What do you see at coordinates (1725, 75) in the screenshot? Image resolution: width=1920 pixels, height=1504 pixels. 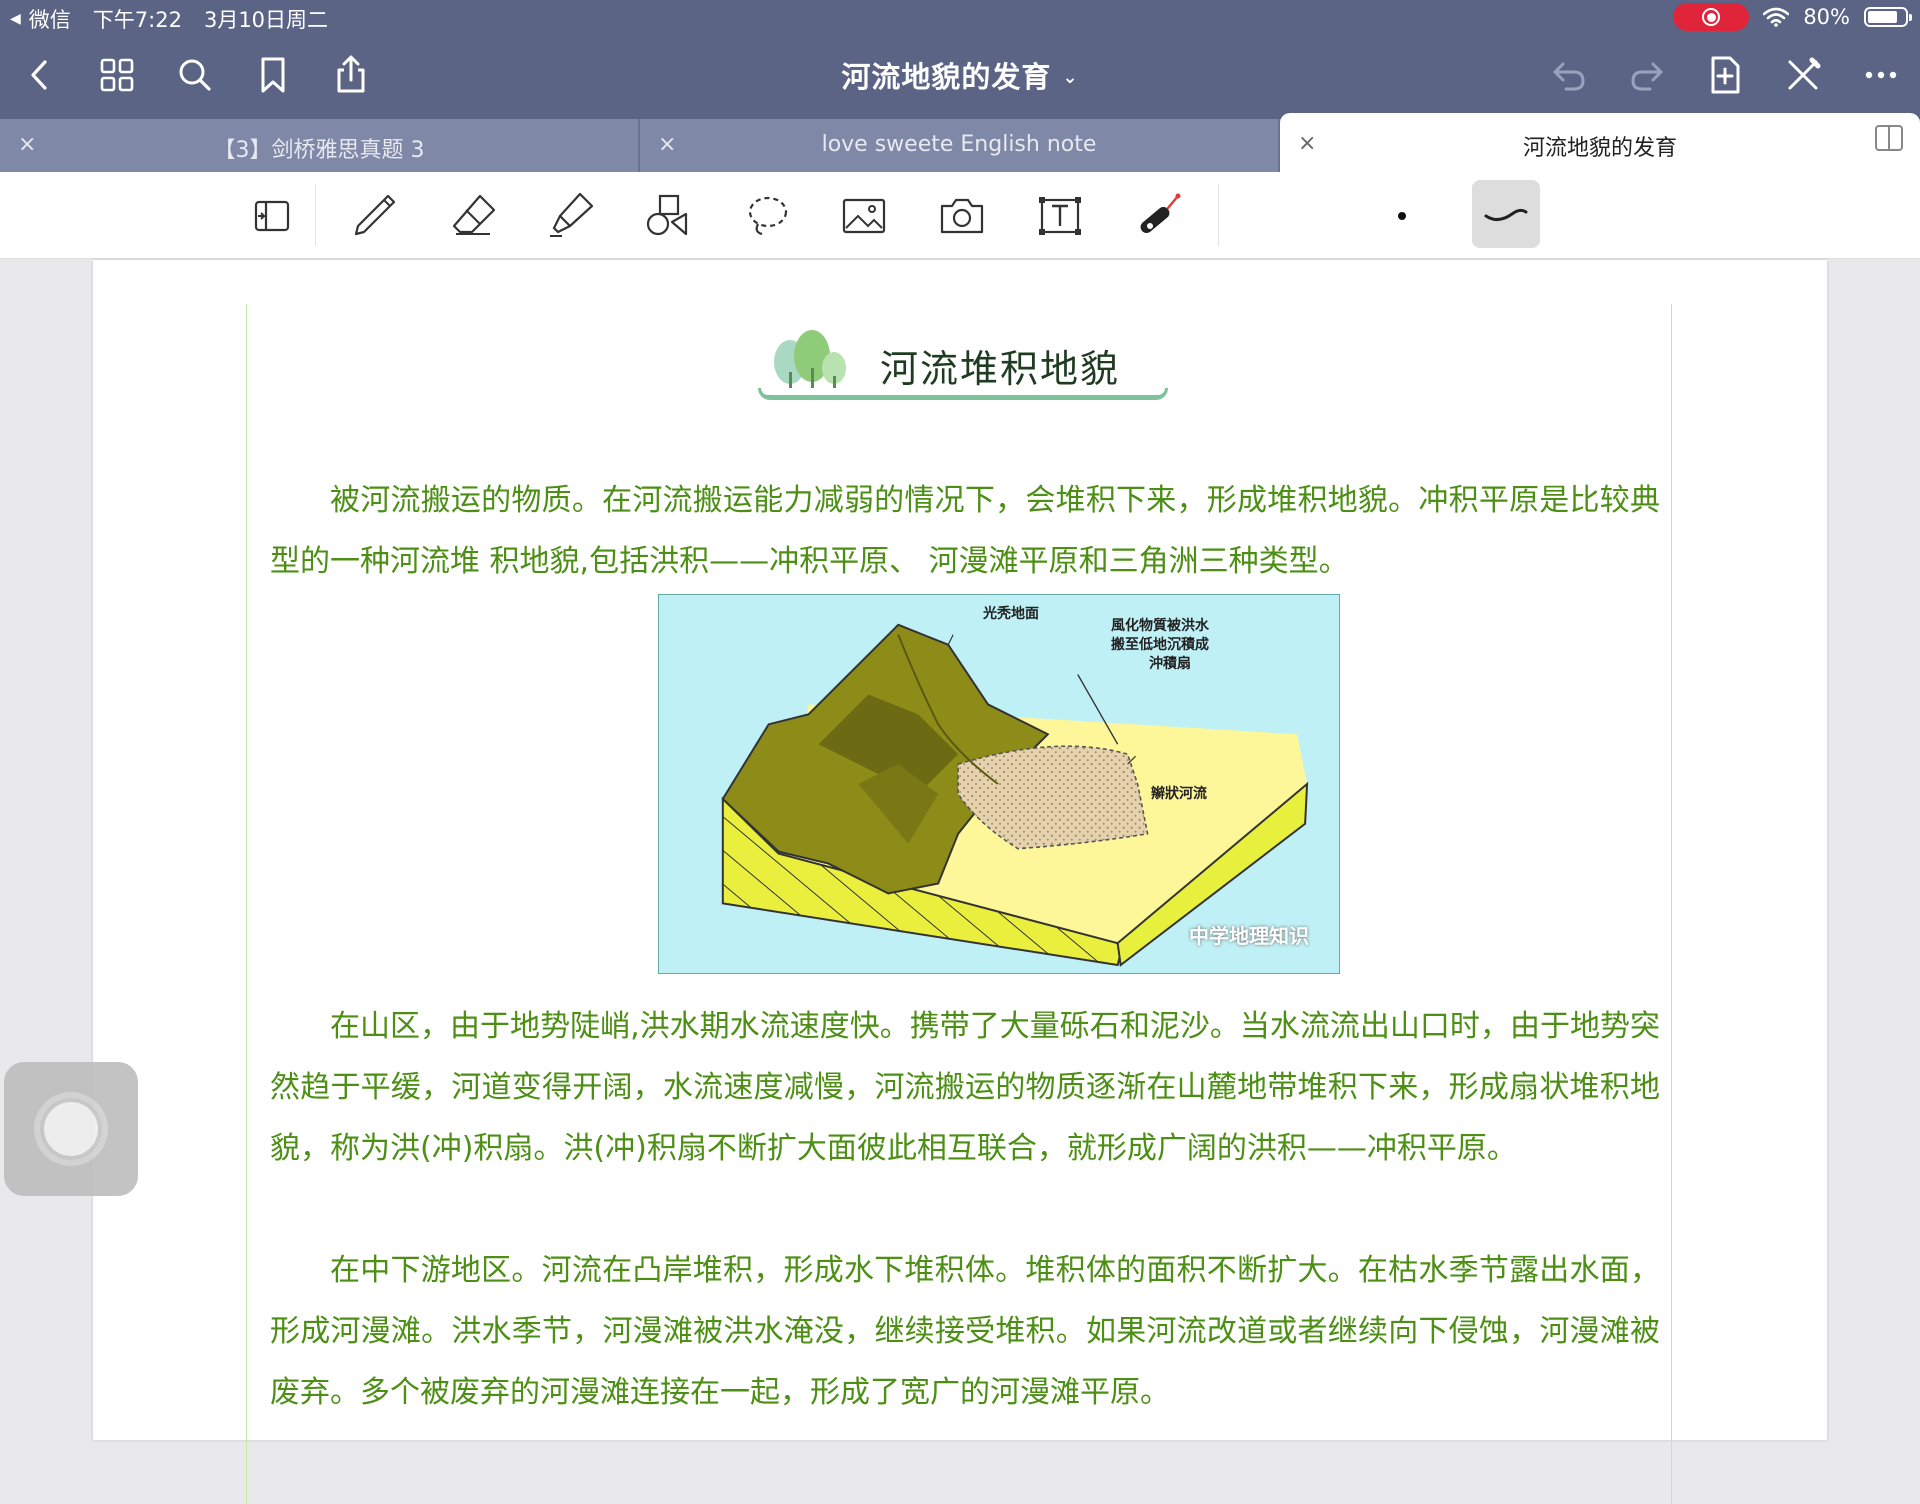 I see `add-page-icon` at bounding box center [1725, 75].